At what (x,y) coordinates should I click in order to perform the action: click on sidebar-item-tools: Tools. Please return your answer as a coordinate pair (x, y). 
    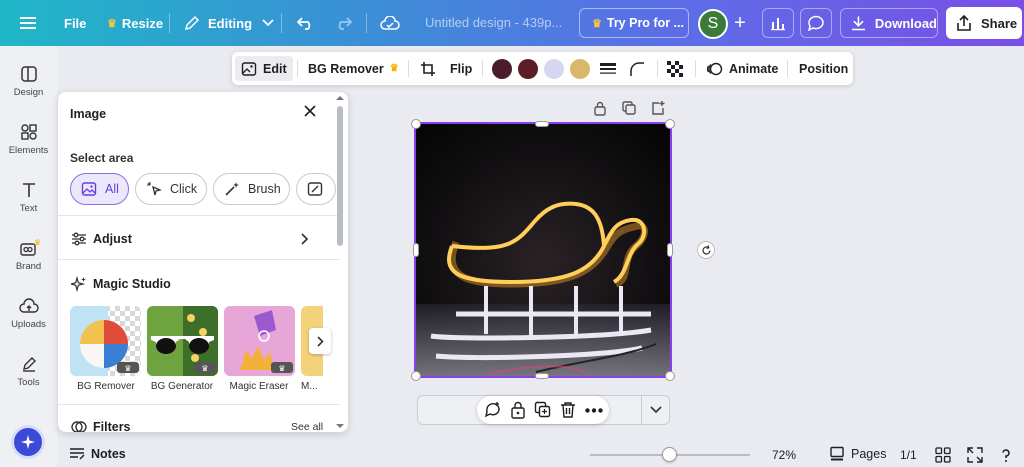
    Looking at the image, I should click on (28, 371).